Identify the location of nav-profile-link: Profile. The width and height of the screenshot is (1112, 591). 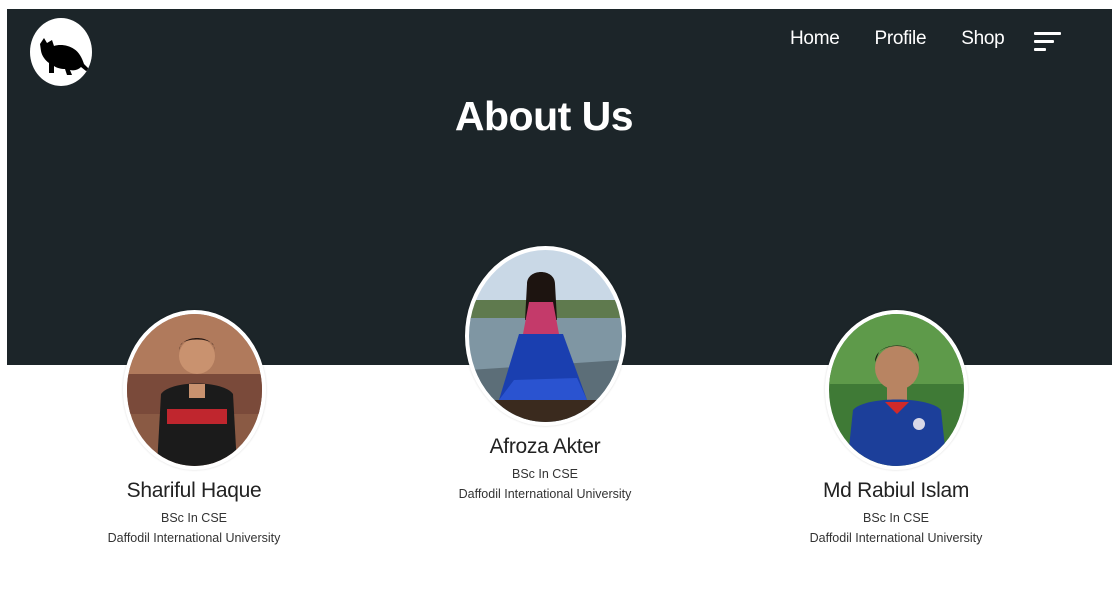
(900, 39).